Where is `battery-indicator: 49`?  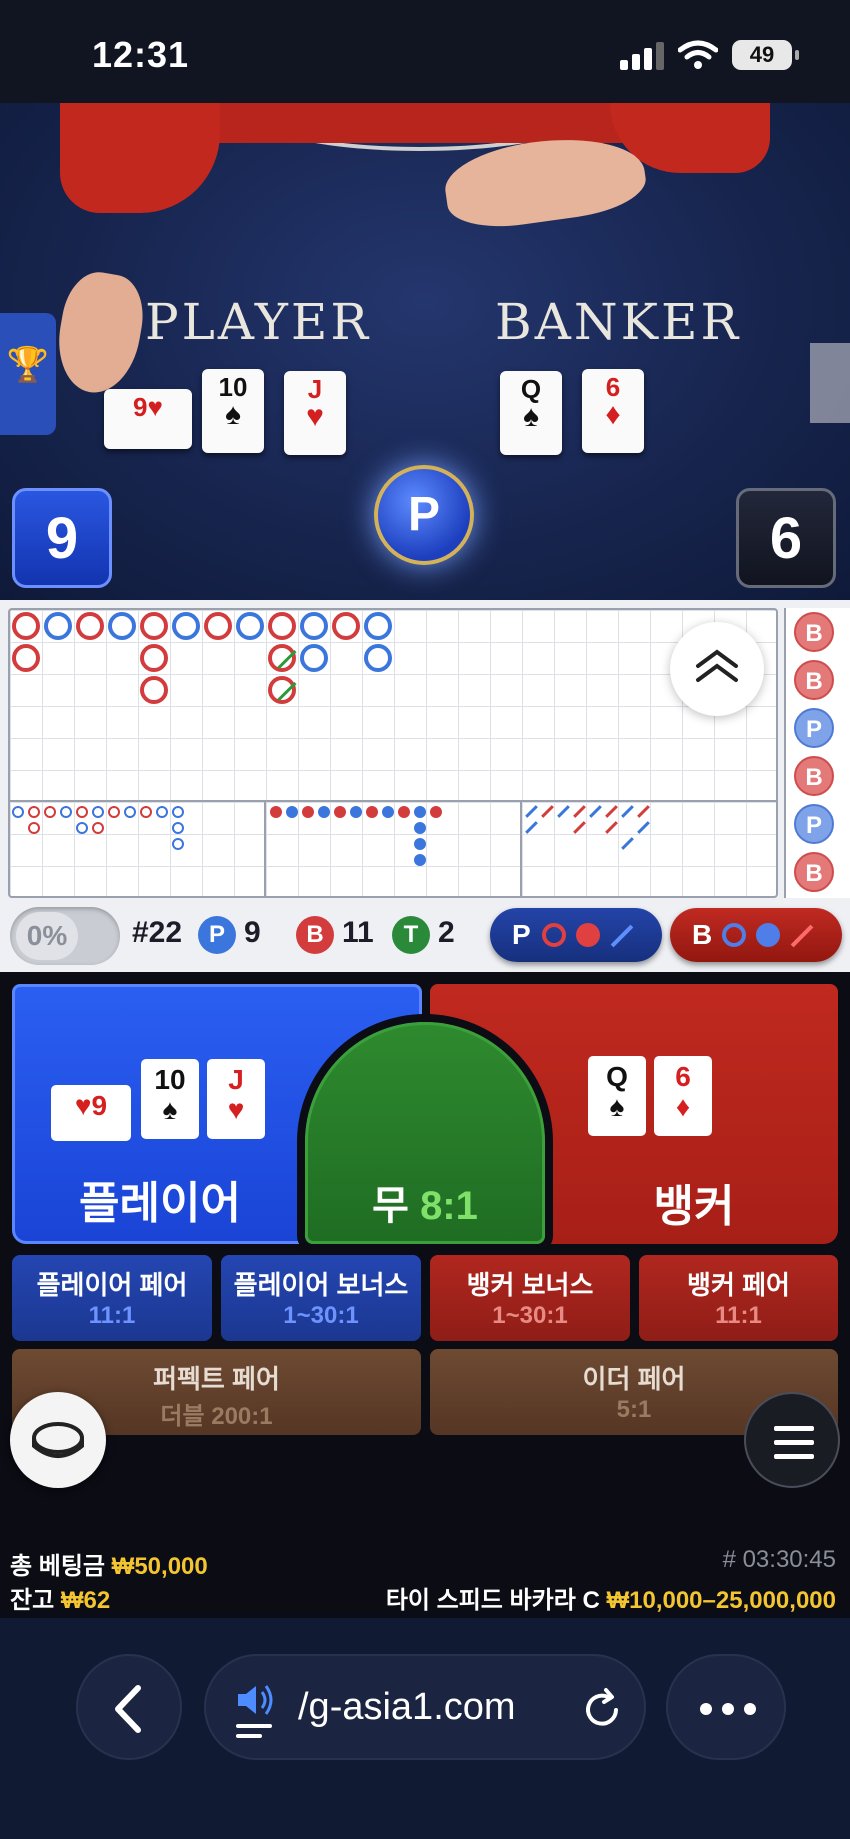
battery-indicator: 49 is located at coordinates (765, 55).